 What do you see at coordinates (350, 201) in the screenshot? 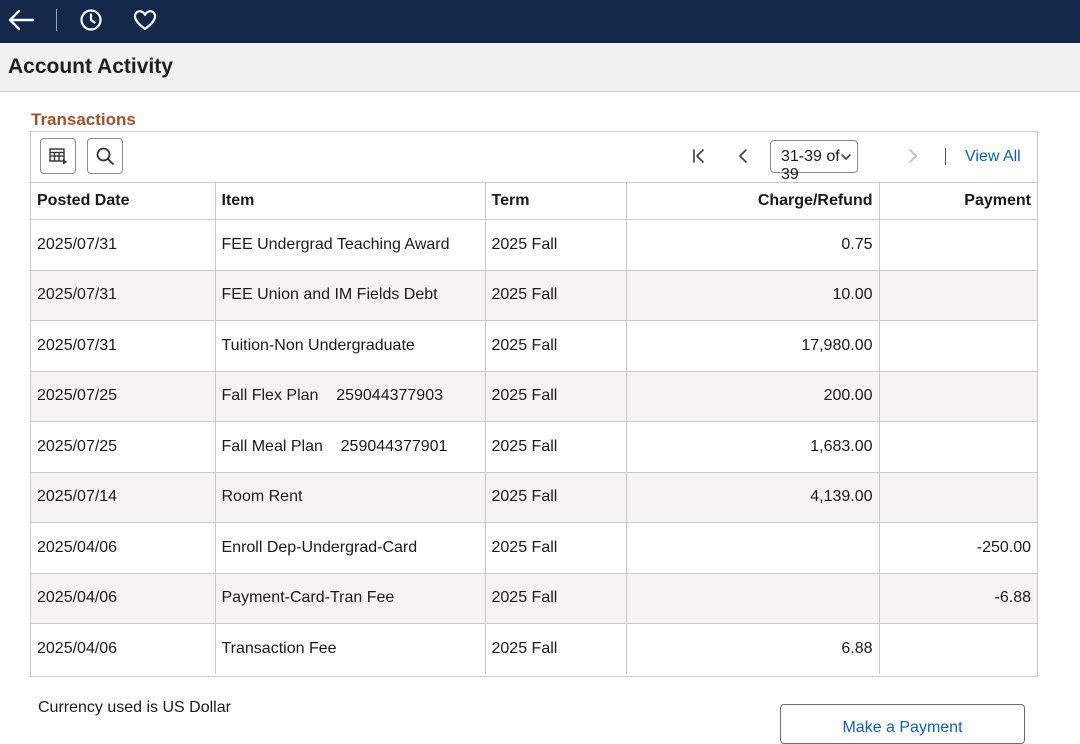
I see `column-header-item: Item` at bounding box center [350, 201].